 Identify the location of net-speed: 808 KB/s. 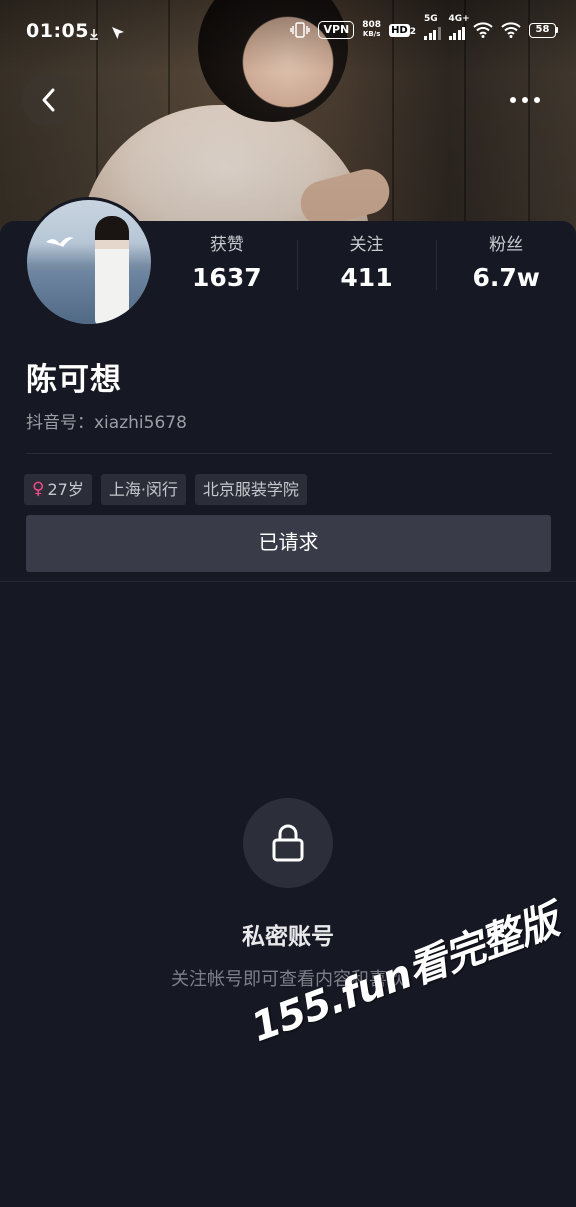
(372, 29).